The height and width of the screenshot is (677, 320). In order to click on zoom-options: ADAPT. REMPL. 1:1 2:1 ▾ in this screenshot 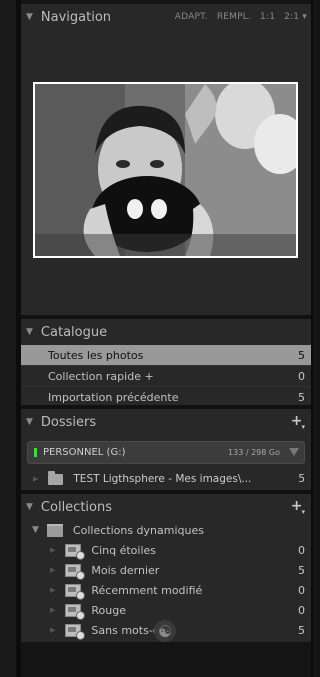, I will do `click(241, 17)`.